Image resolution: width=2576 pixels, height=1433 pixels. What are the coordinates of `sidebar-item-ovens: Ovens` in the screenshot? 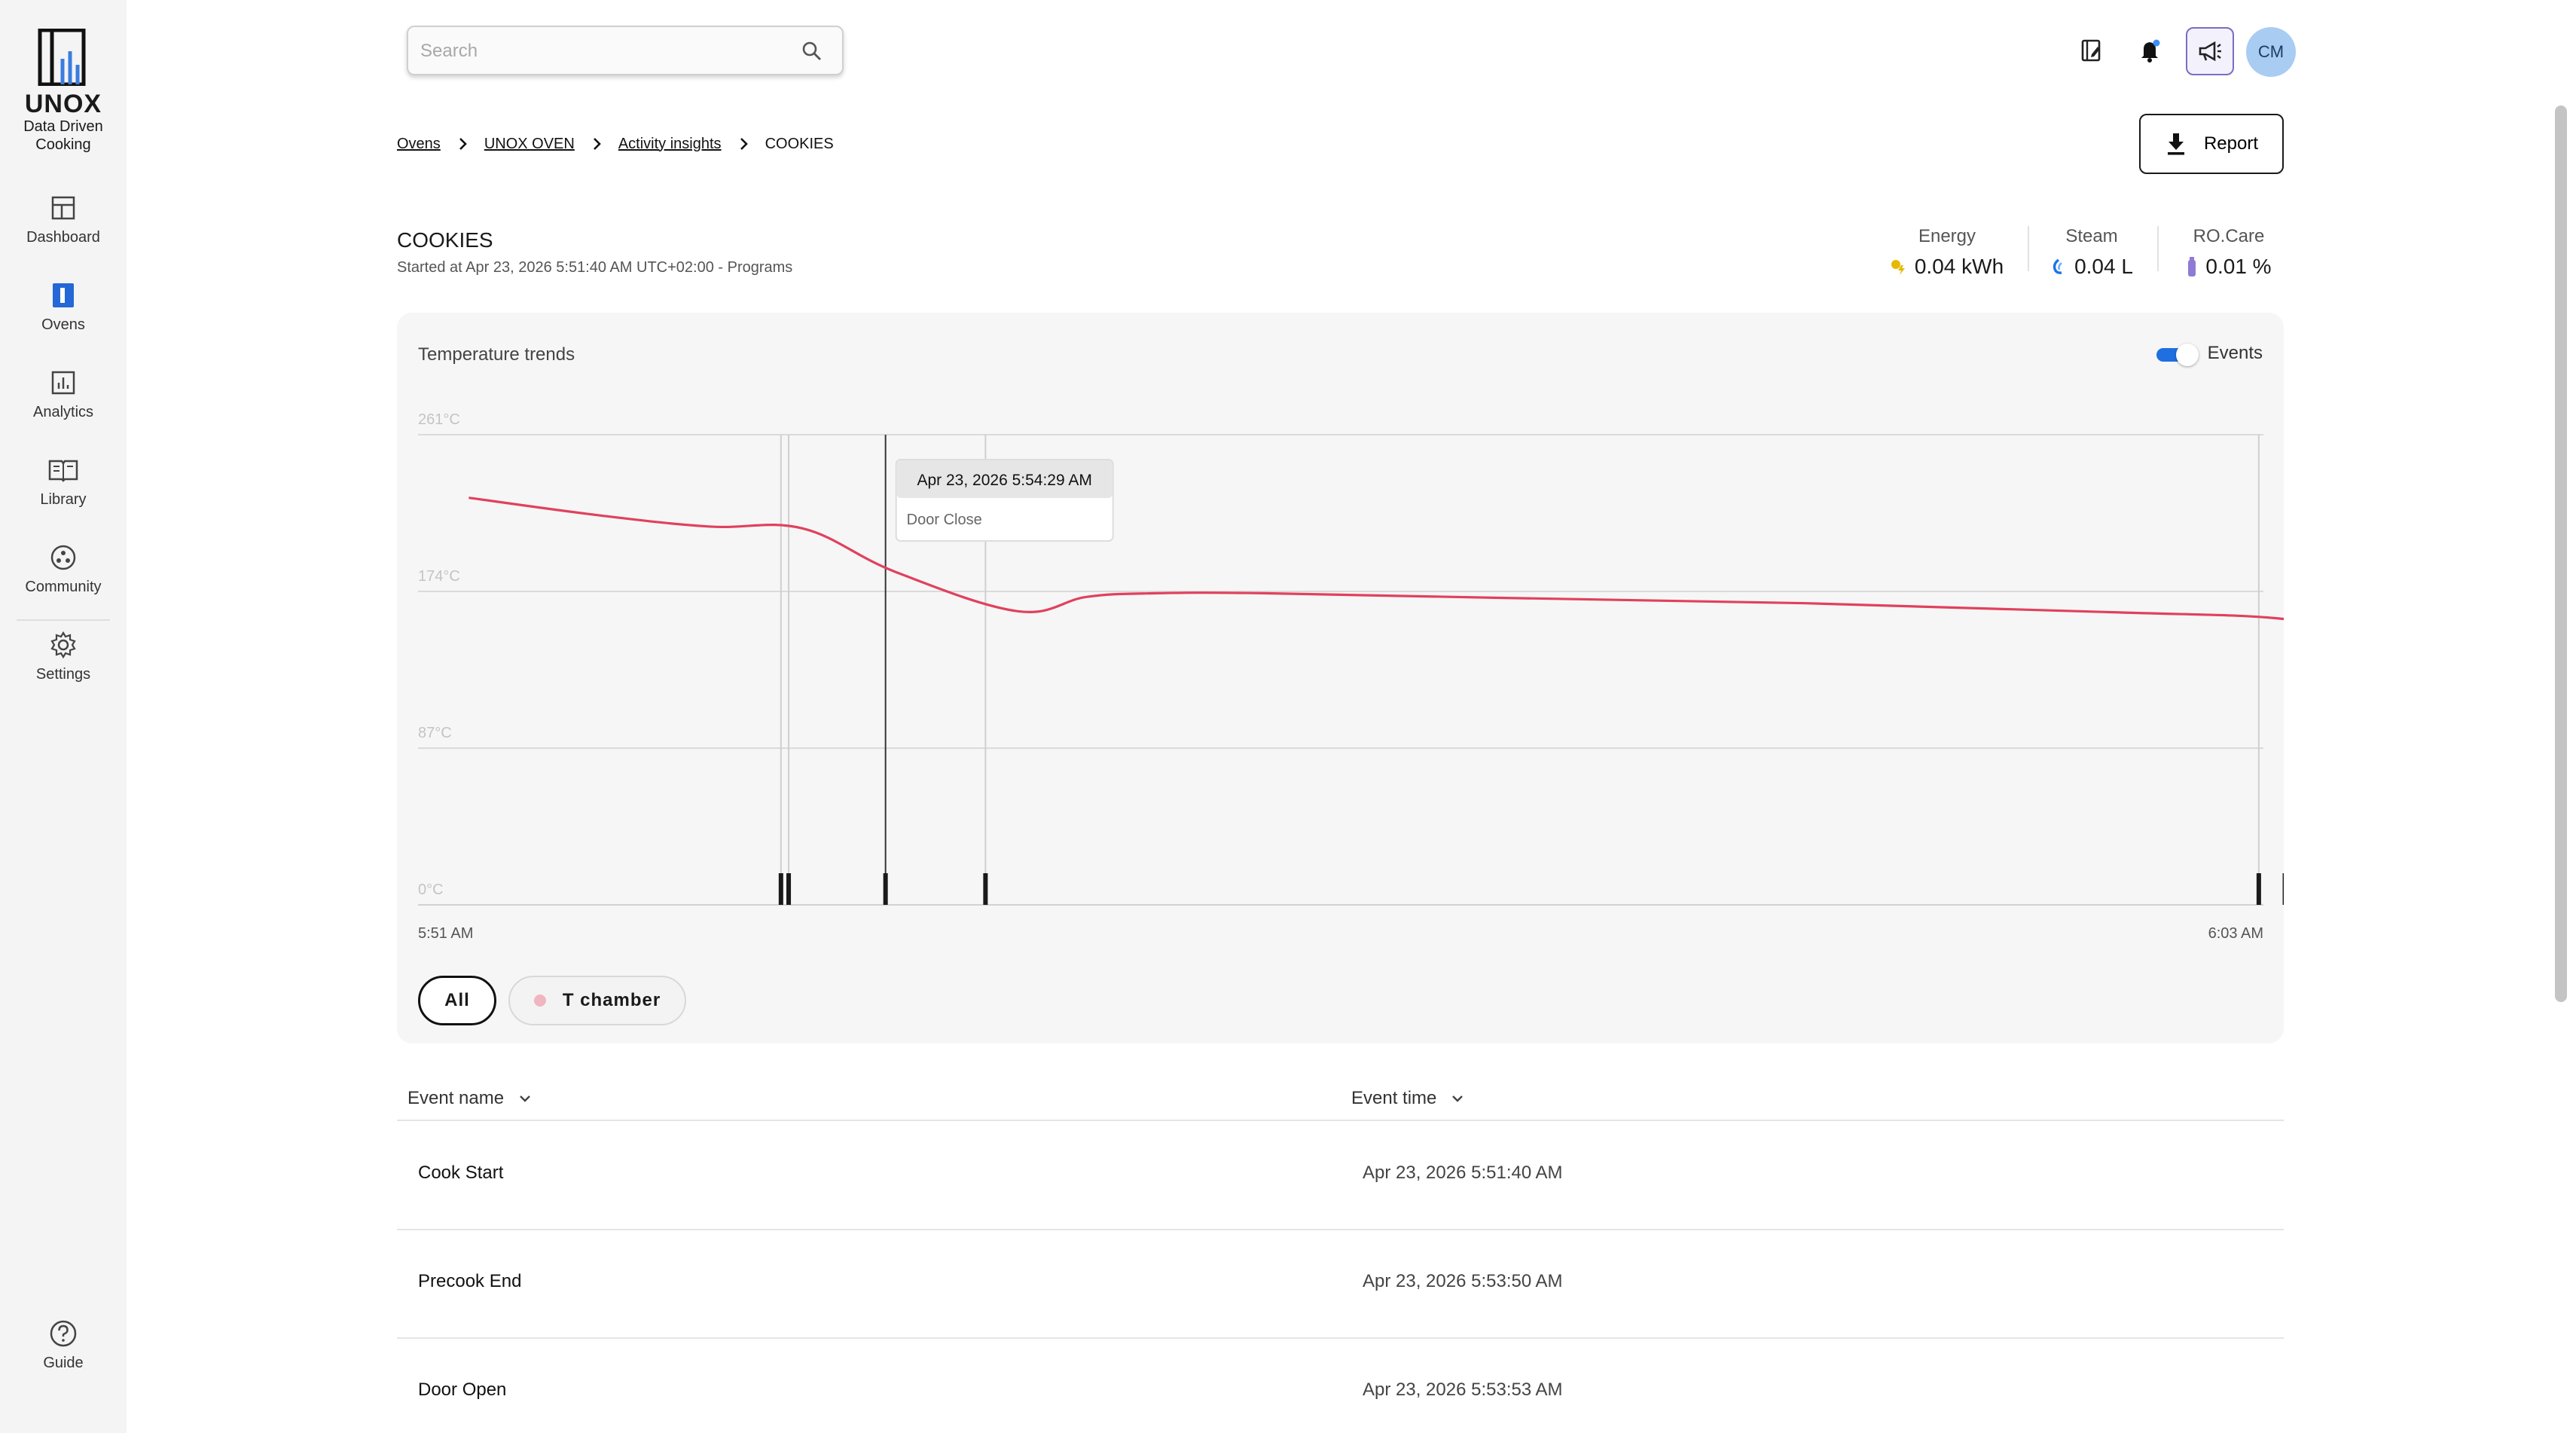 It's located at (64, 307).